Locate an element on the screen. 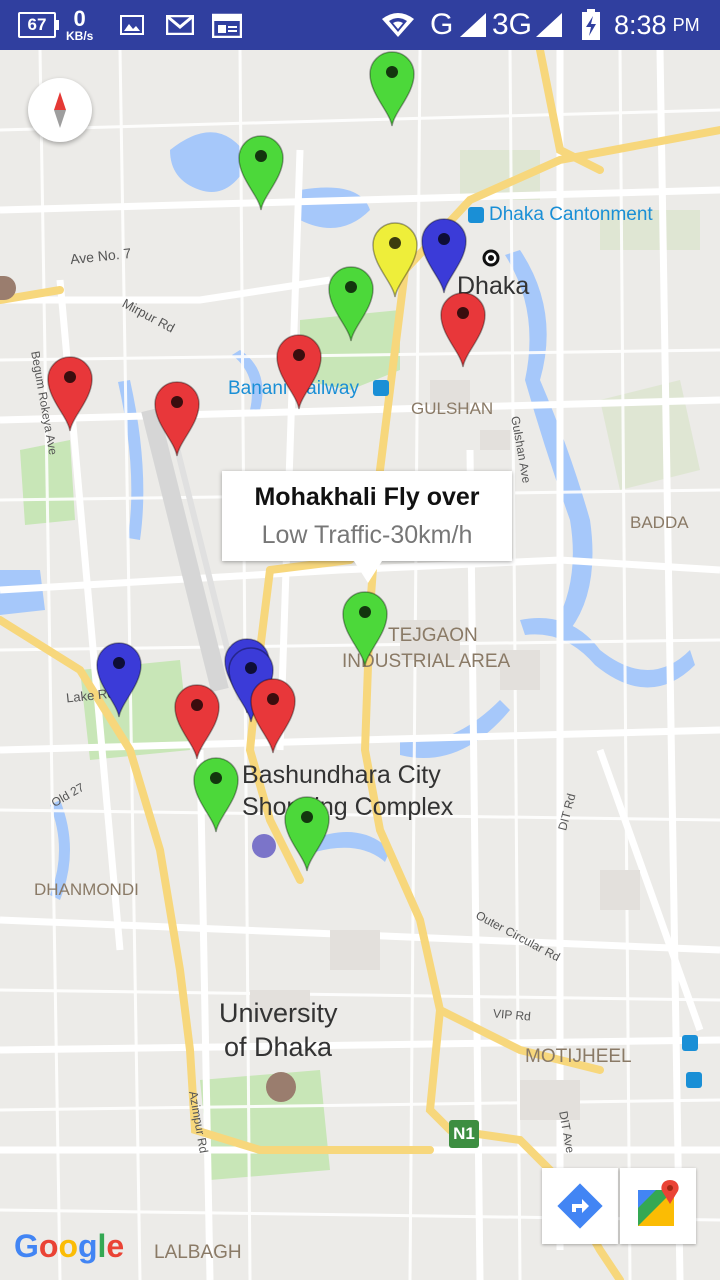  open-google-maps-button is located at coordinates (658, 1206).